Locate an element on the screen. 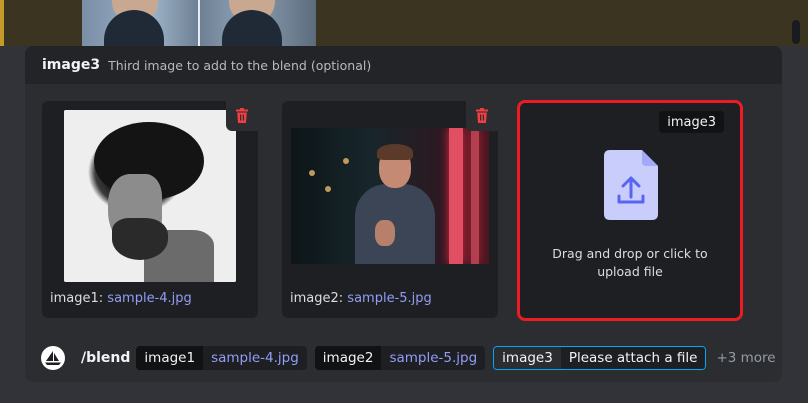 Image resolution: width=808 pixels, height=403 pixels. attachment-label: image1: is located at coordinates (77, 298).